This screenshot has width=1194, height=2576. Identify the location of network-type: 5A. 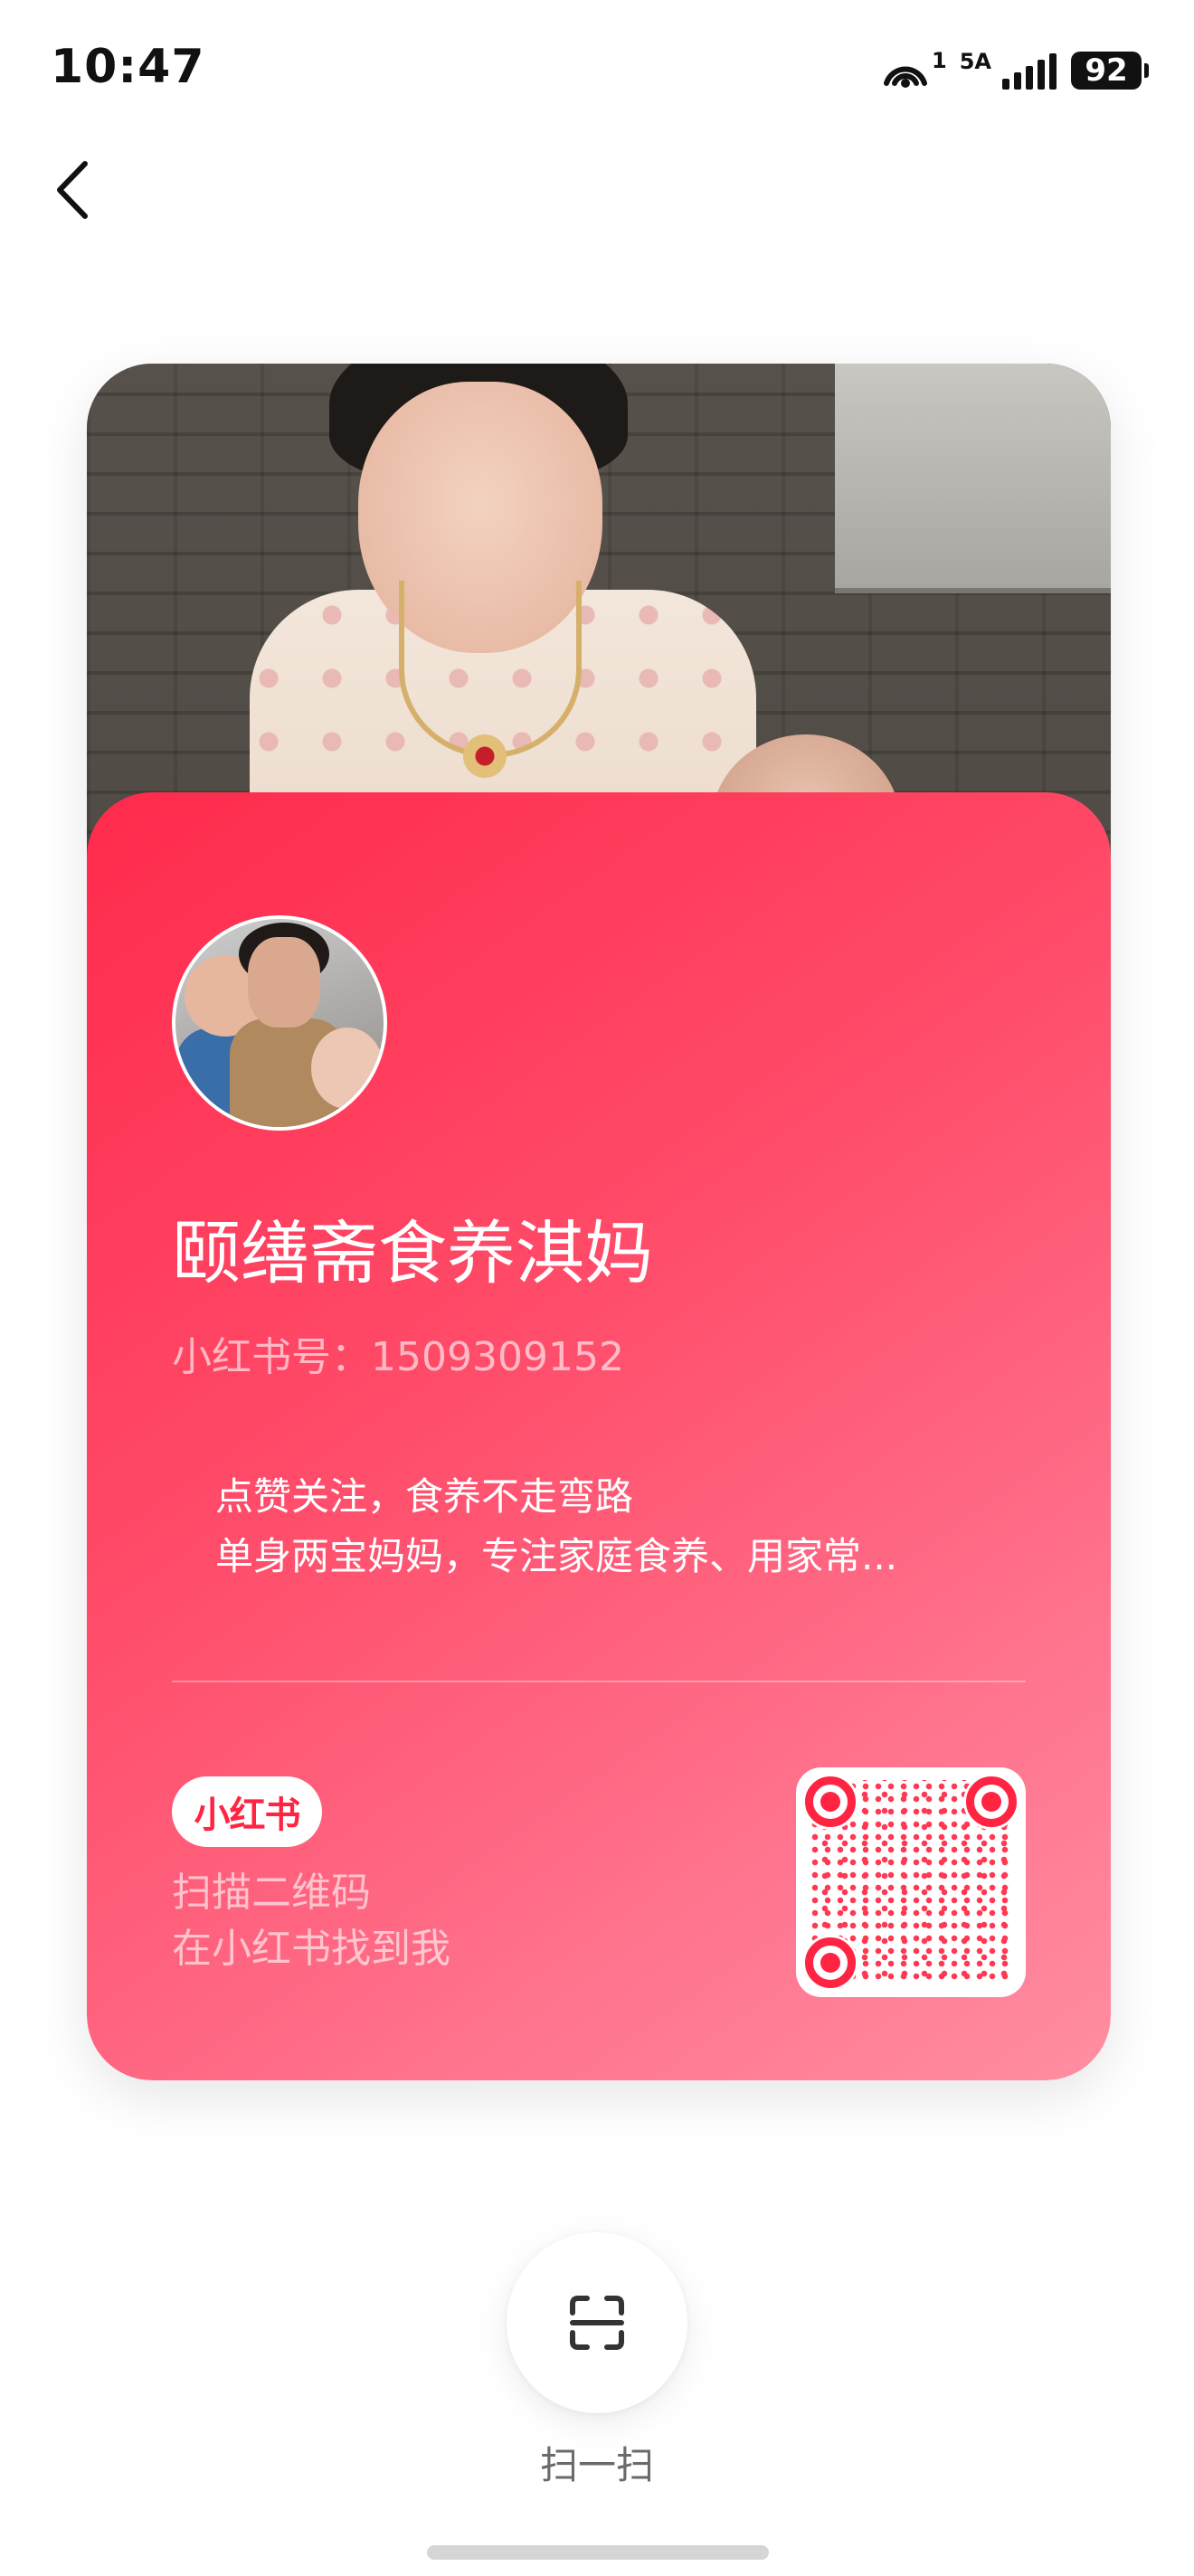
(975, 62).